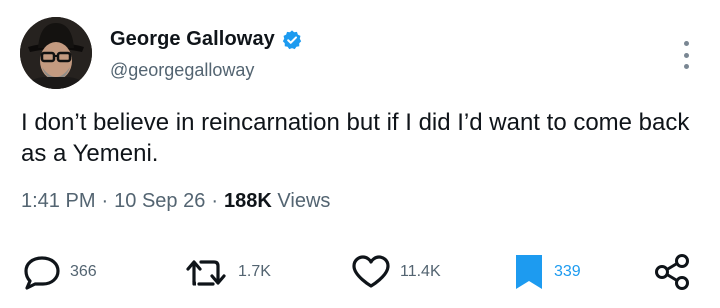  Describe the element at coordinates (686, 55) in the screenshot. I see `more-icon` at that location.